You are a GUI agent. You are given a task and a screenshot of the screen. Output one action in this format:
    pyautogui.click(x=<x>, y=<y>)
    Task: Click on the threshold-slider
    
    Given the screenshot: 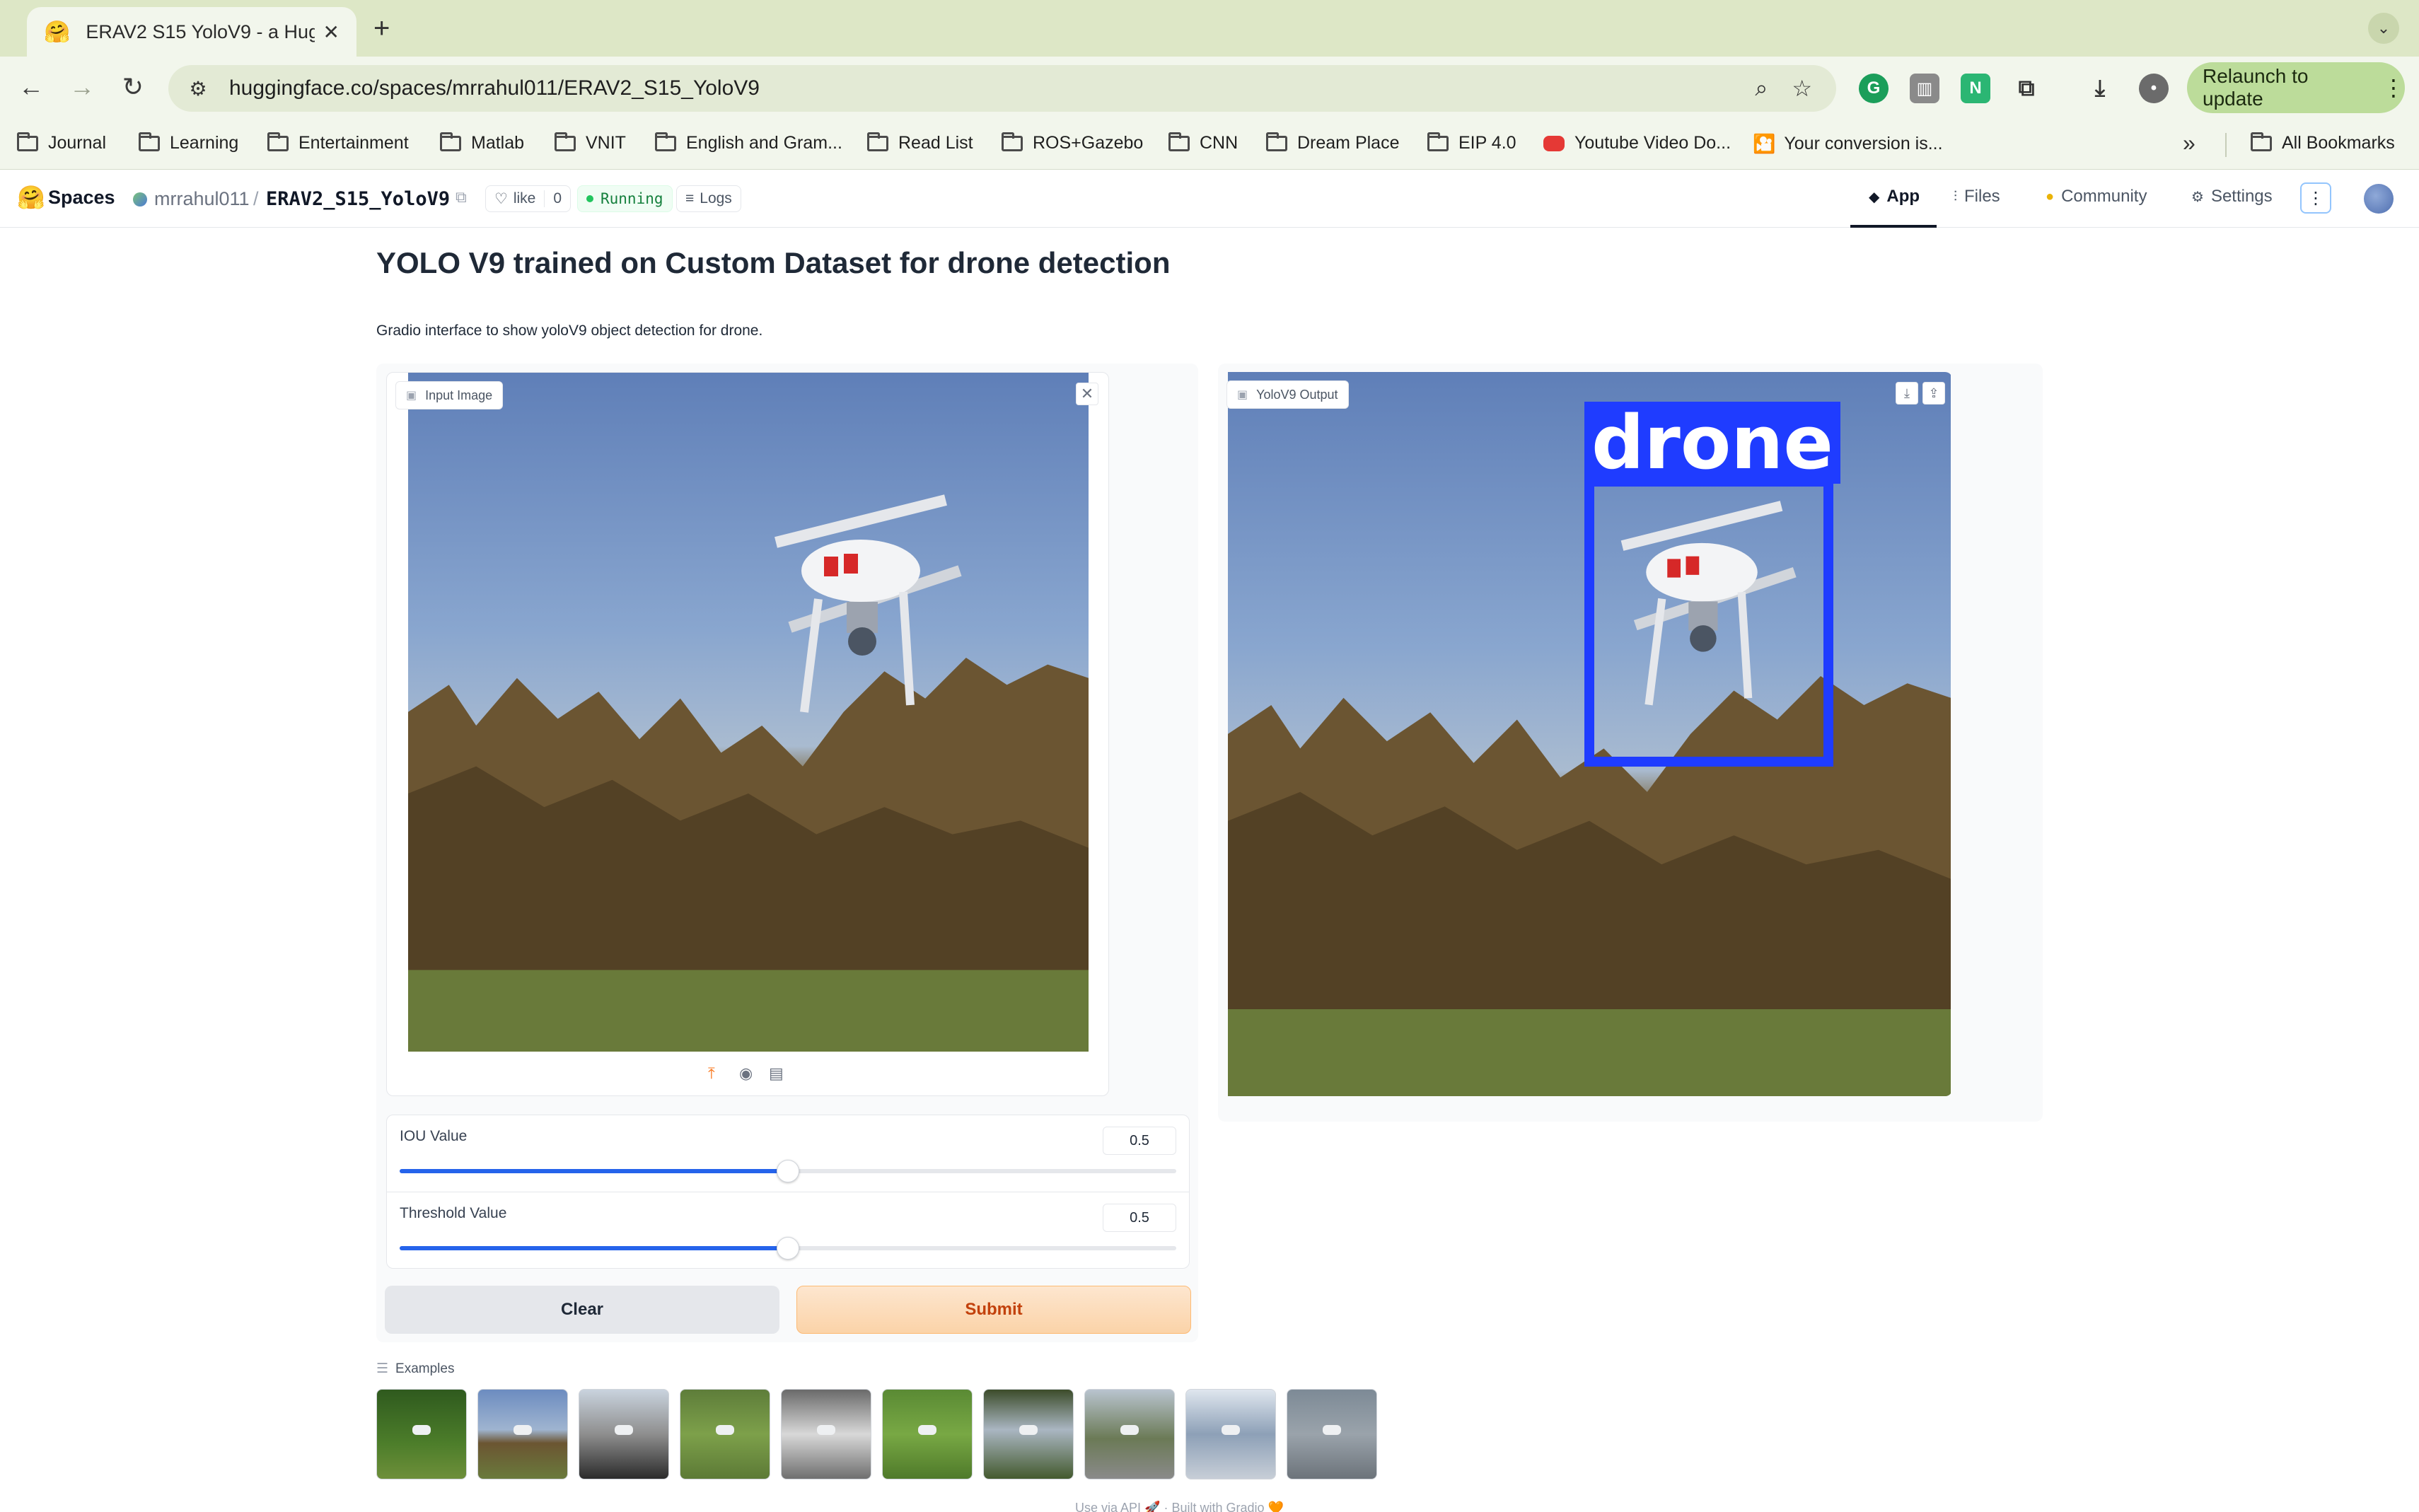 What is the action you would take?
    pyautogui.click(x=788, y=1248)
    